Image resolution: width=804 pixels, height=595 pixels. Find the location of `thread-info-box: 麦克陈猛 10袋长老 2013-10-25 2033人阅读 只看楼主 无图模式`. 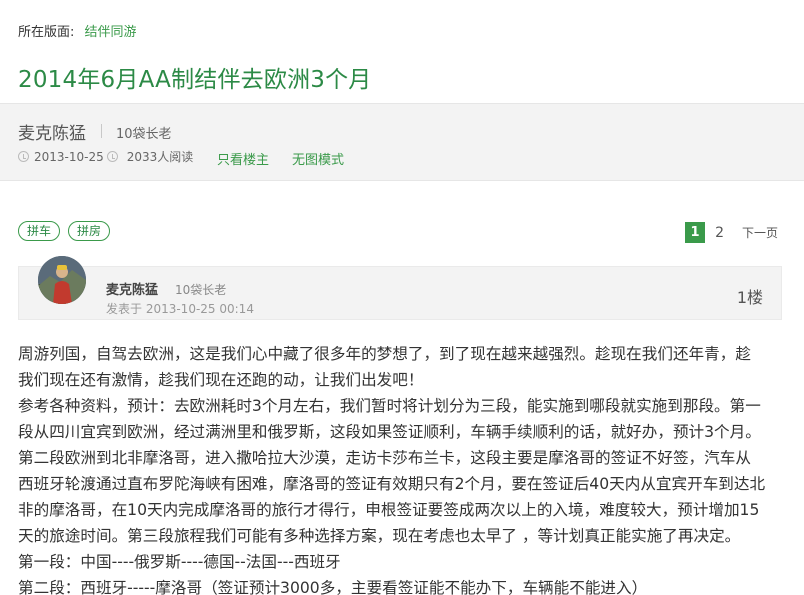

thread-info-box: 麦克陈猛 10袋长老 2013-10-25 2033人阅读 只看楼主 无图模式 is located at coordinates (402, 142).